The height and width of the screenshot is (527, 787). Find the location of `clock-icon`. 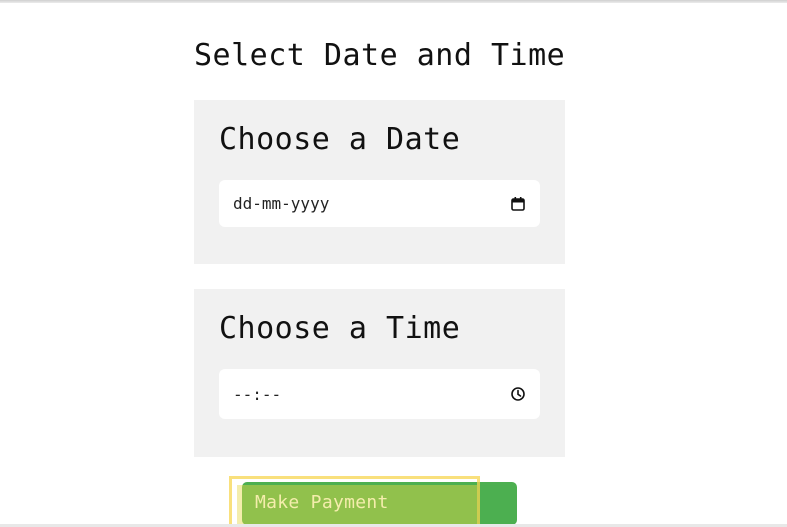

clock-icon is located at coordinates (518, 394).